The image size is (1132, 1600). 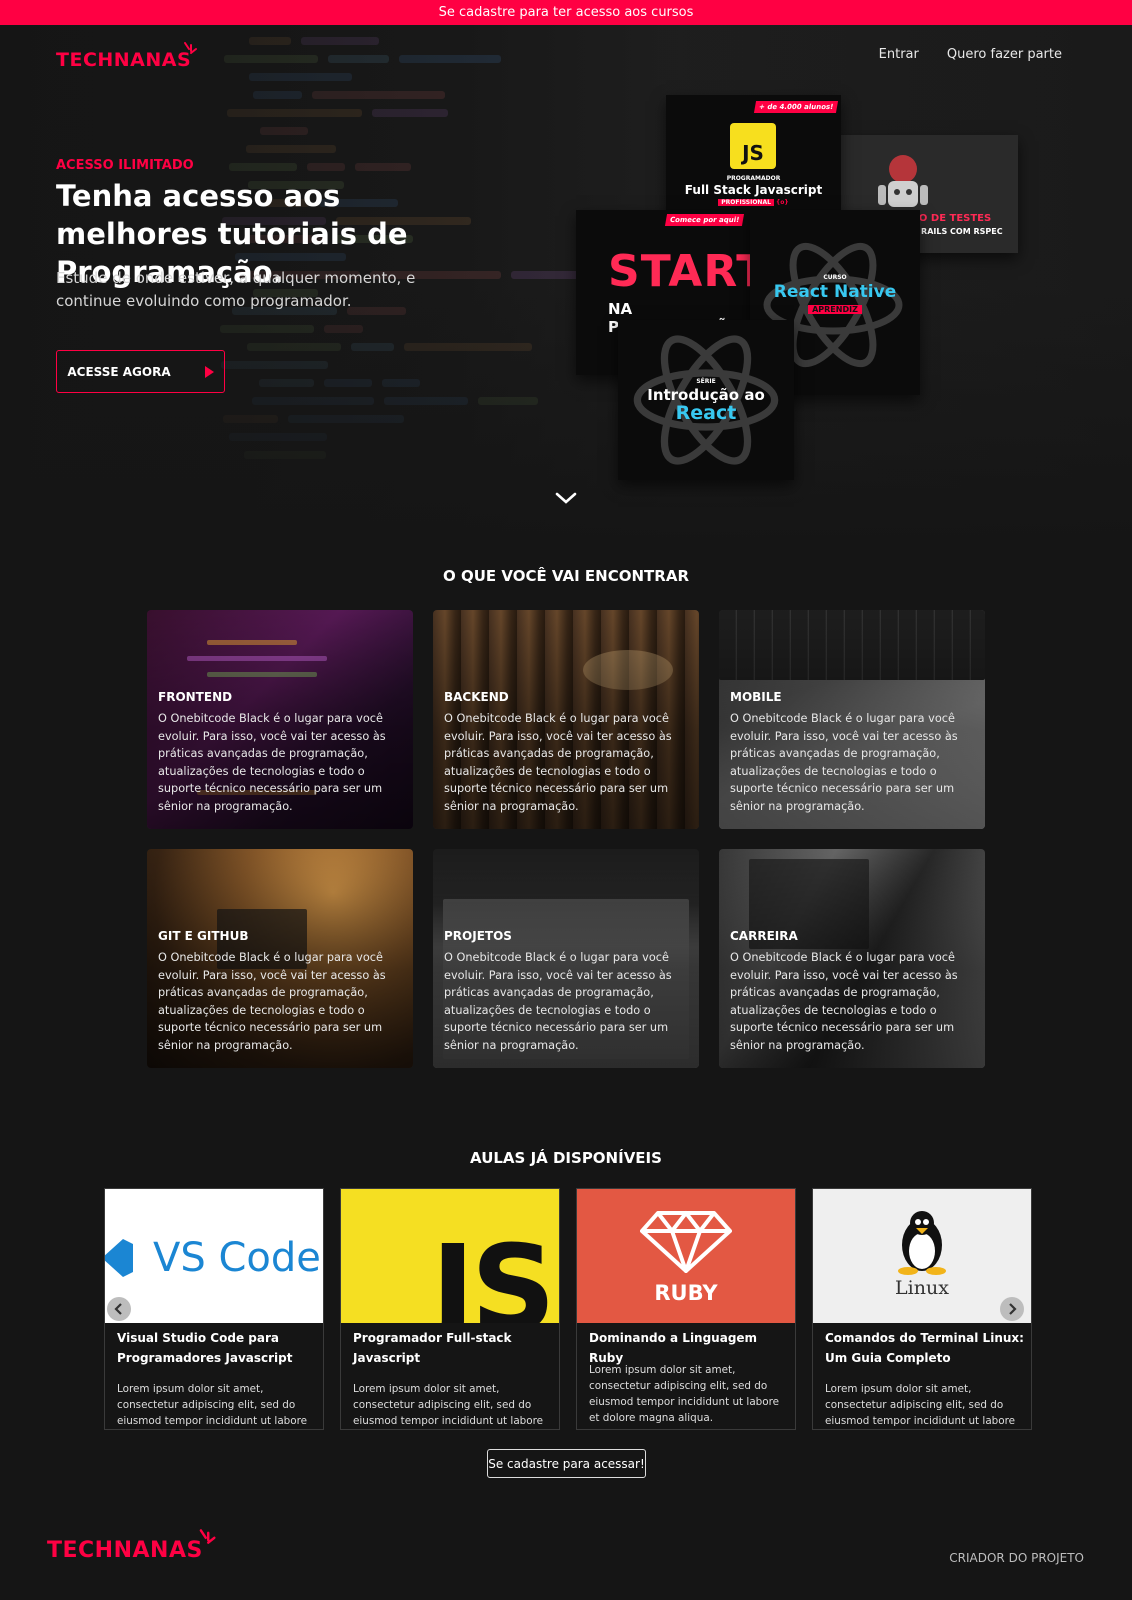 I want to click on lesson-title: Programador Full-stack Javascript, so click(x=432, y=1348).